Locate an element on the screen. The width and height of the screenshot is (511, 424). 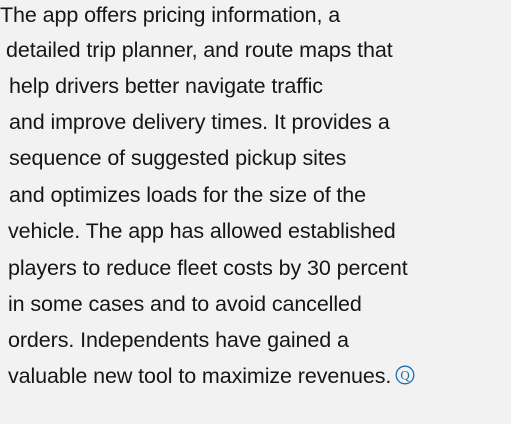
article-line-6: and optimizes loads for the size of the is located at coordinates (188, 195).